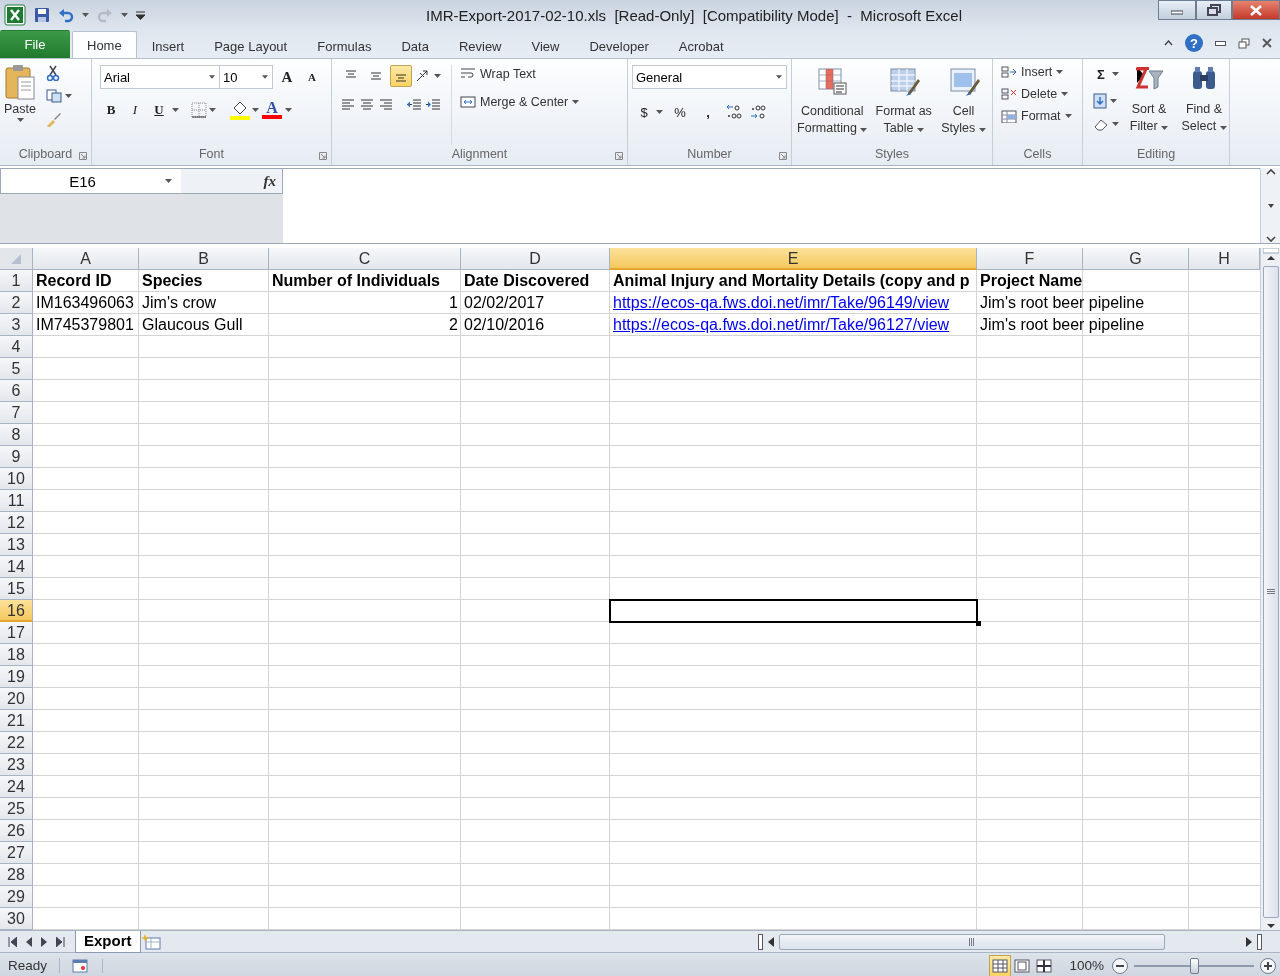 The width and height of the screenshot is (1280, 976). What do you see at coordinates (1149, 104) in the screenshot?
I see `sort-filter-button: Sort & Filter` at bounding box center [1149, 104].